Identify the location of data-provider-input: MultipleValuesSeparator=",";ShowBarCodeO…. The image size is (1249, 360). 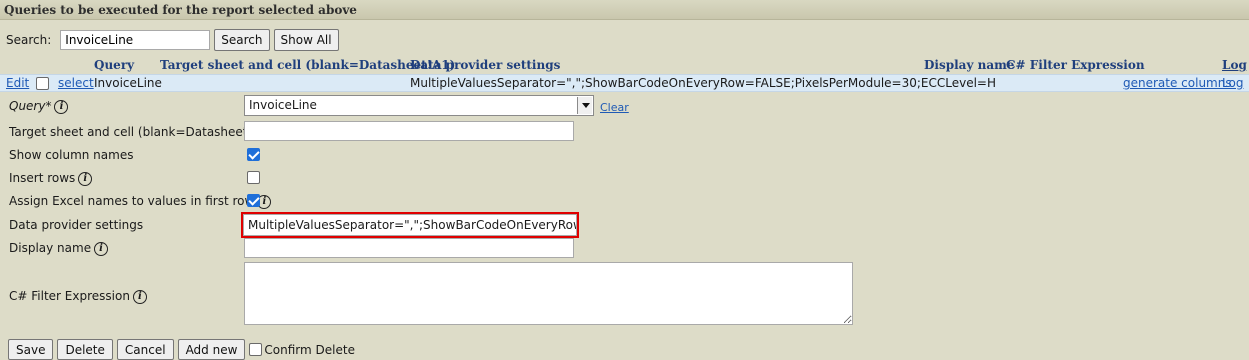
(410, 225).